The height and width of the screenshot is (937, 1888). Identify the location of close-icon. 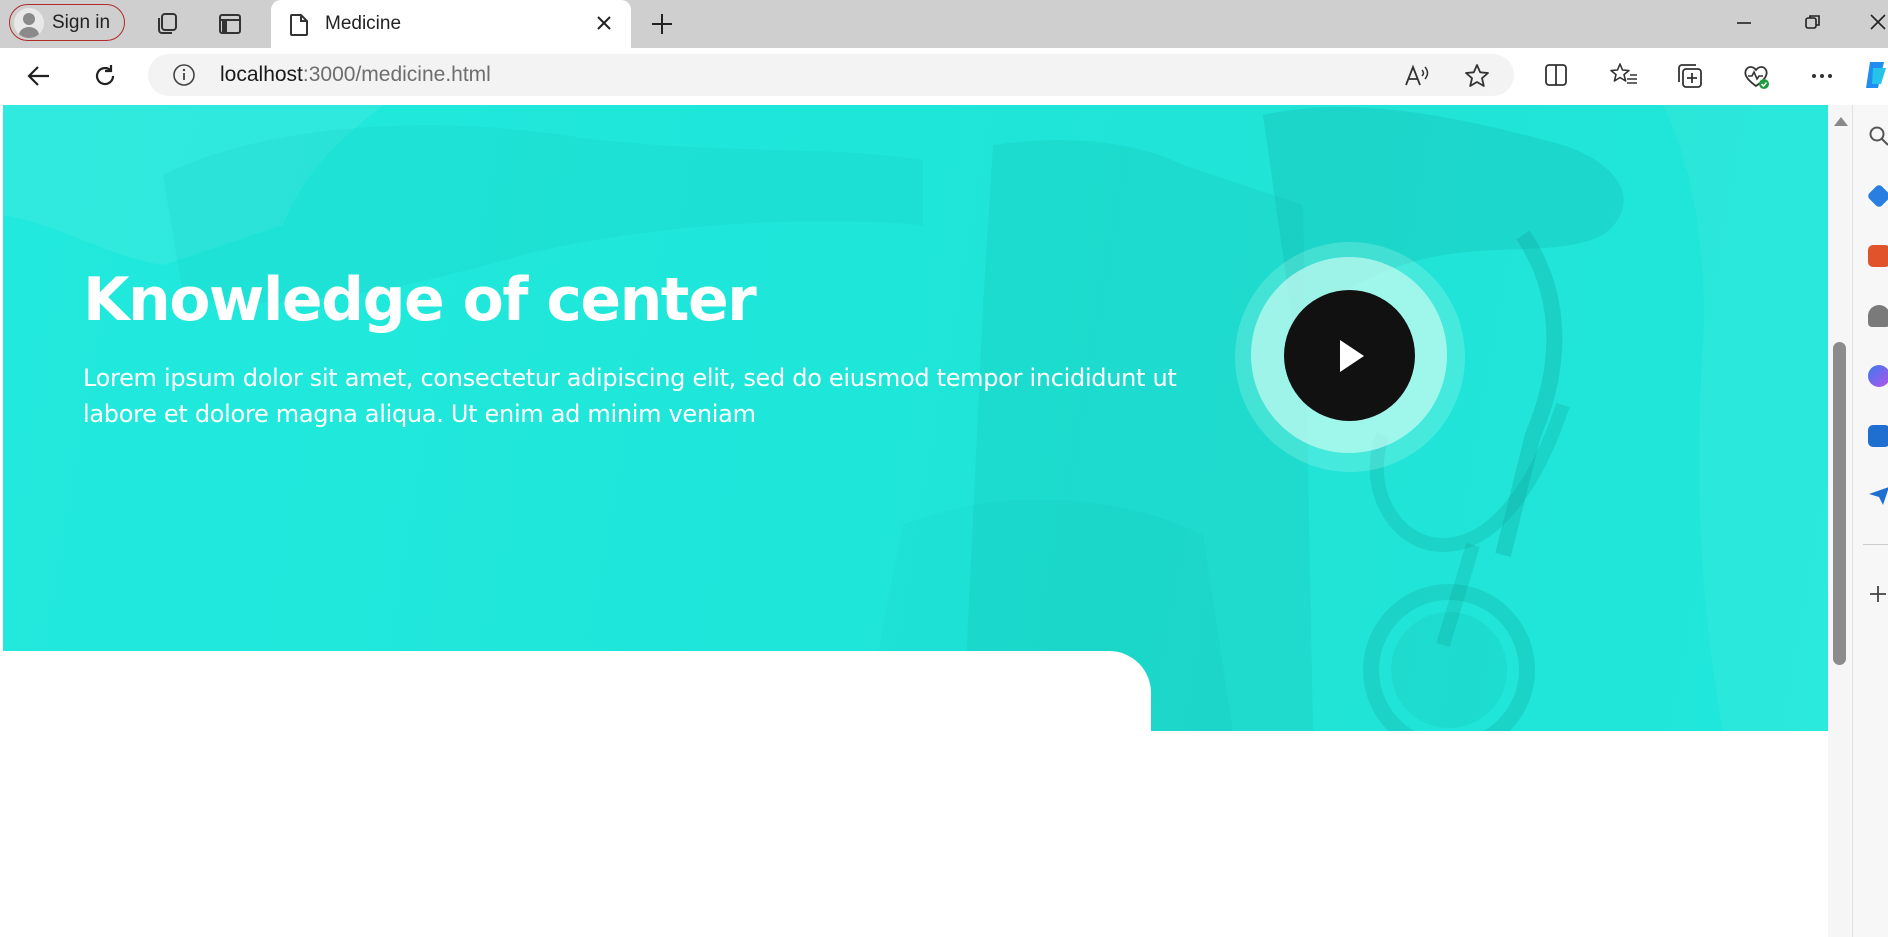
(604, 23).